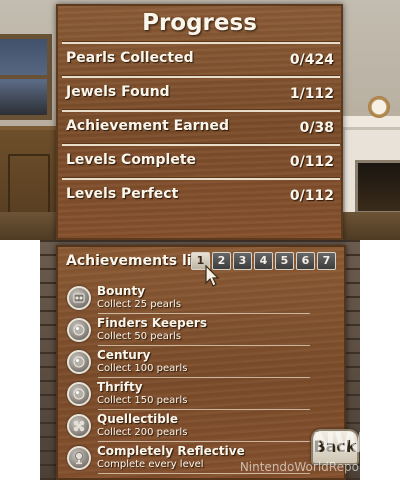 Image resolution: width=400 pixels, height=480 pixels. Describe the element at coordinates (326, 261) in the screenshot. I see `page-tab-7: 7` at that location.